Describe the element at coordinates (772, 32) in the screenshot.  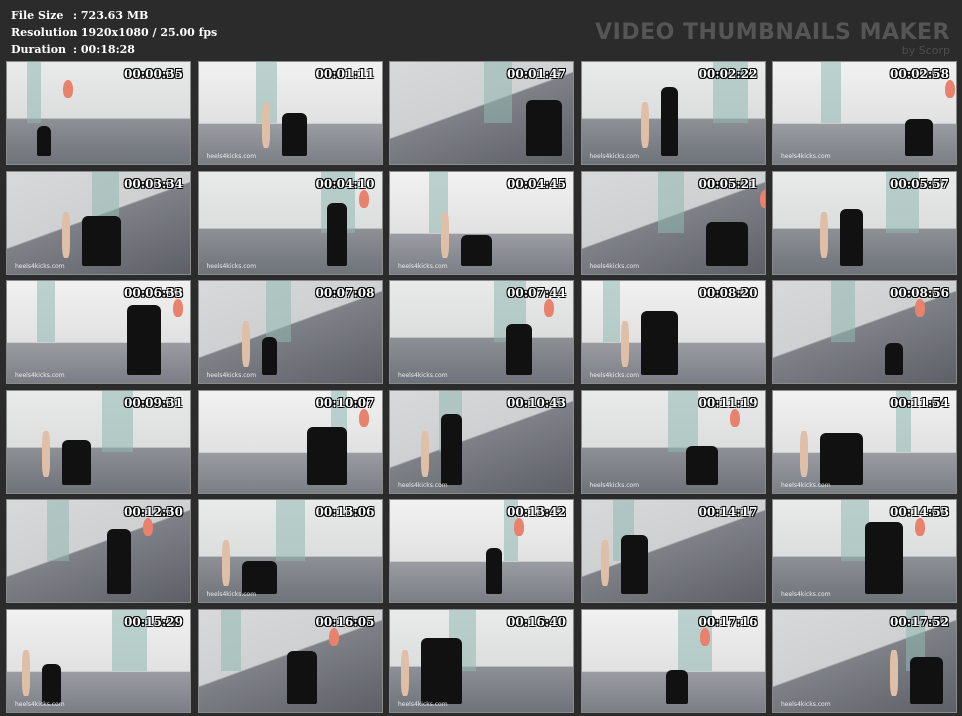
I see `brand-logo: VIDEO THUMBNAILS MAKER` at that location.